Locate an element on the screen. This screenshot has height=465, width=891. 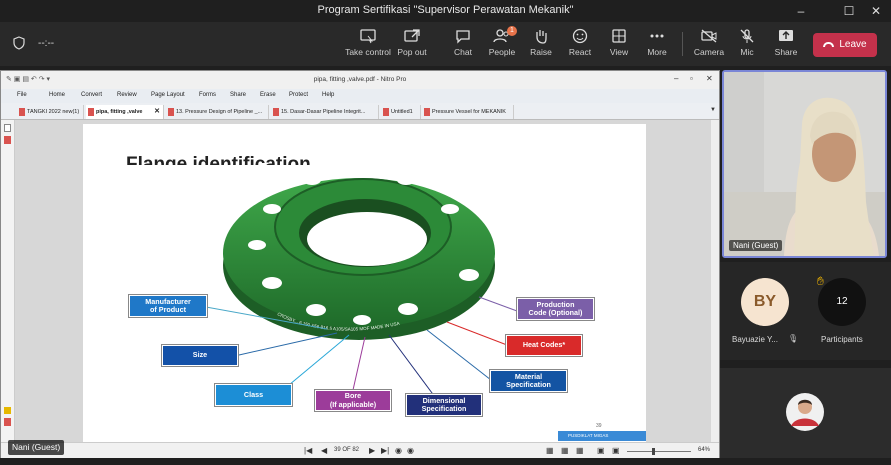
comments-panel-icon is located at coordinates (7, 410).